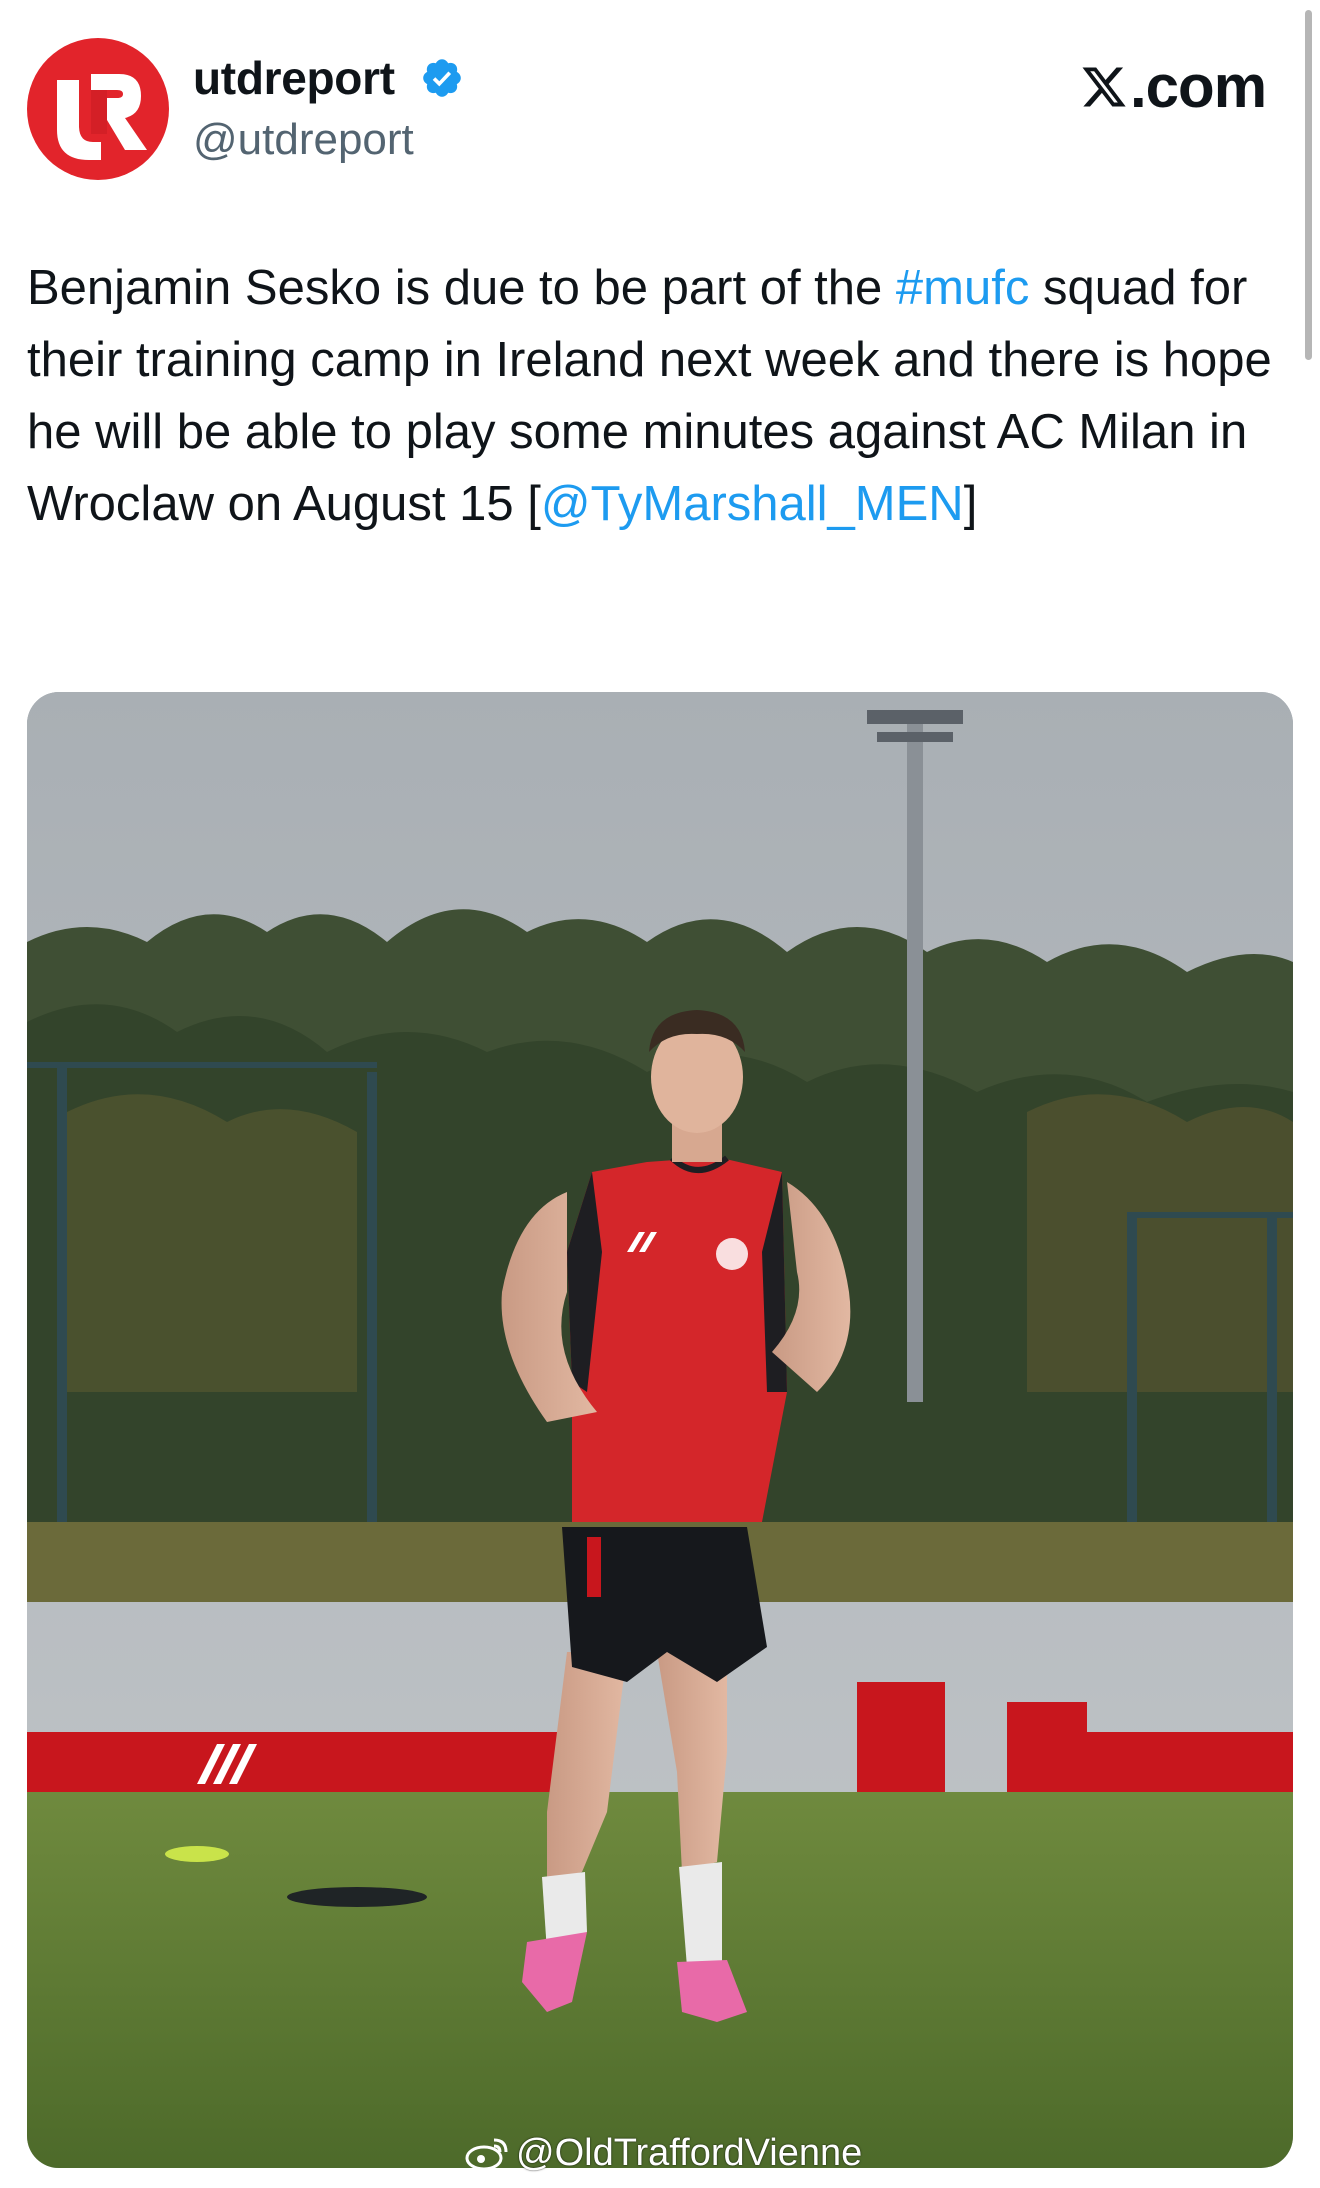  Describe the element at coordinates (1104, 87) in the screenshot. I see `x-logo-icon` at that location.